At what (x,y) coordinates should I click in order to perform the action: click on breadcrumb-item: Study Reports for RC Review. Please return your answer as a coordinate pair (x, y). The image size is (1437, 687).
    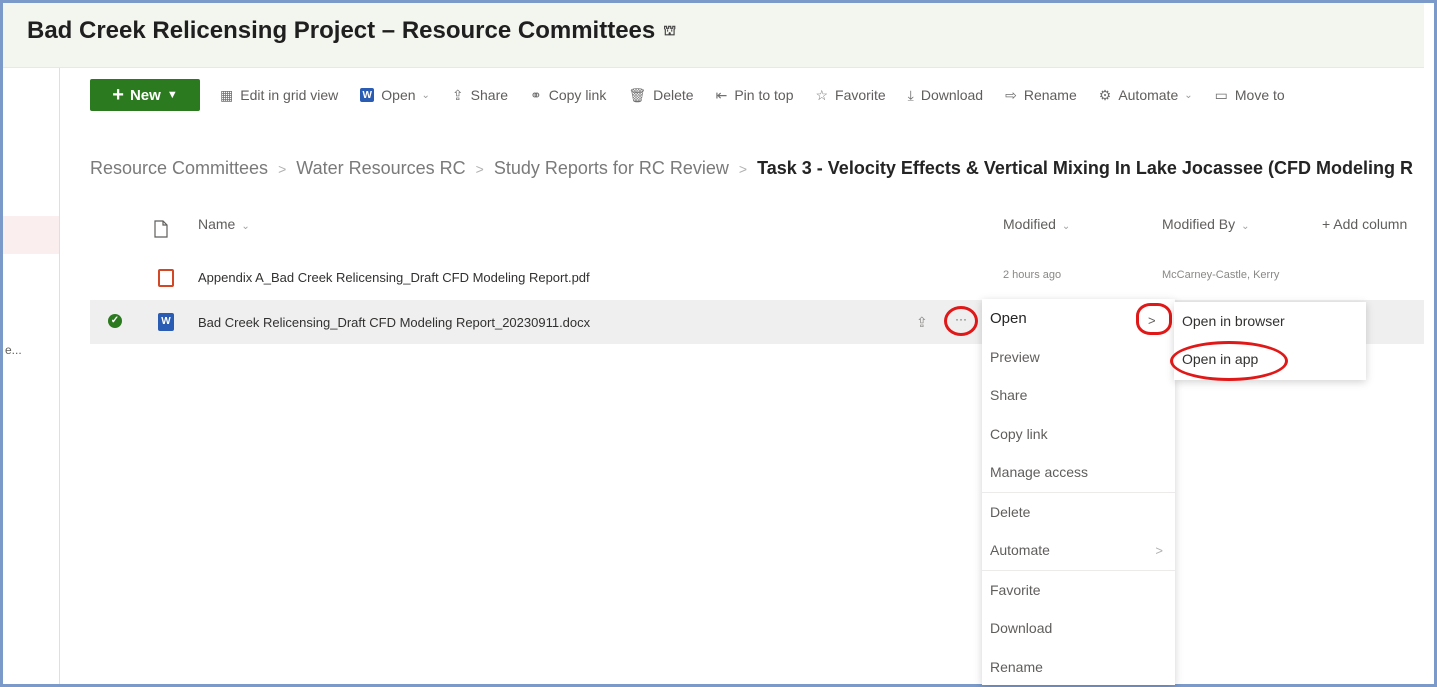
    Looking at the image, I should click on (611, 168).